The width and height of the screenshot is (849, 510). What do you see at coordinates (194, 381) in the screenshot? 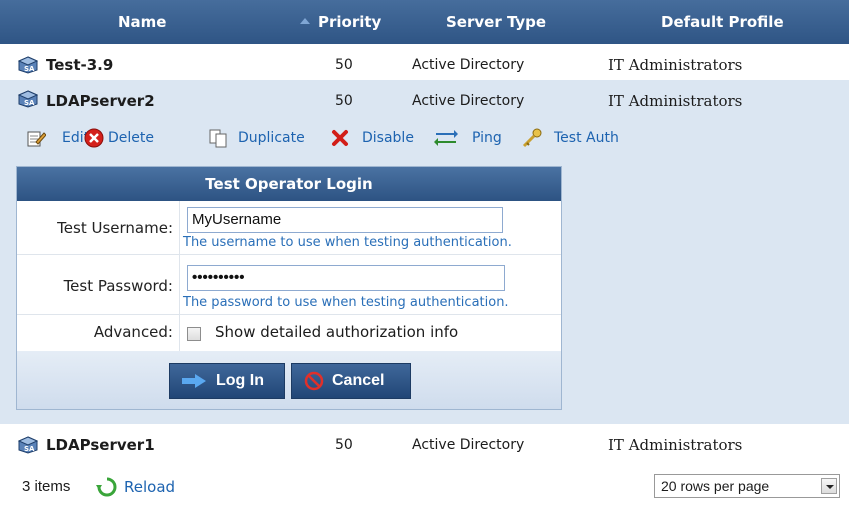
I see `arrow-right-icon` at bounding box center [194, 381].